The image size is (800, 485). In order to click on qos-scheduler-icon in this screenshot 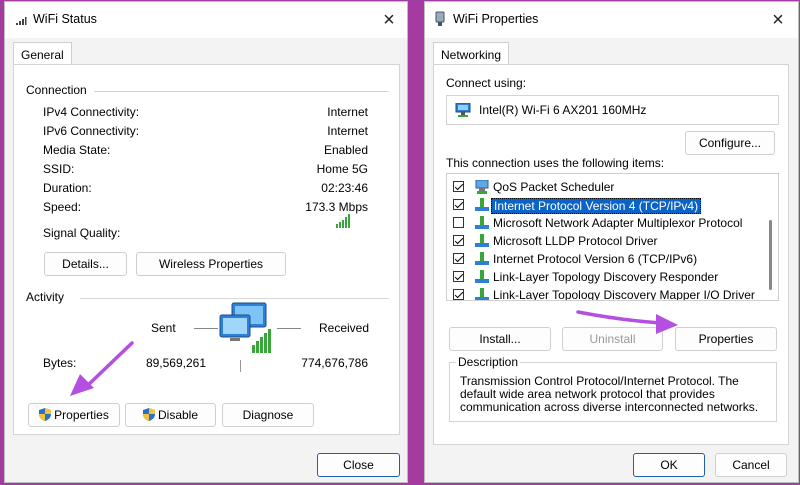, I will do `click(482, 188)`.